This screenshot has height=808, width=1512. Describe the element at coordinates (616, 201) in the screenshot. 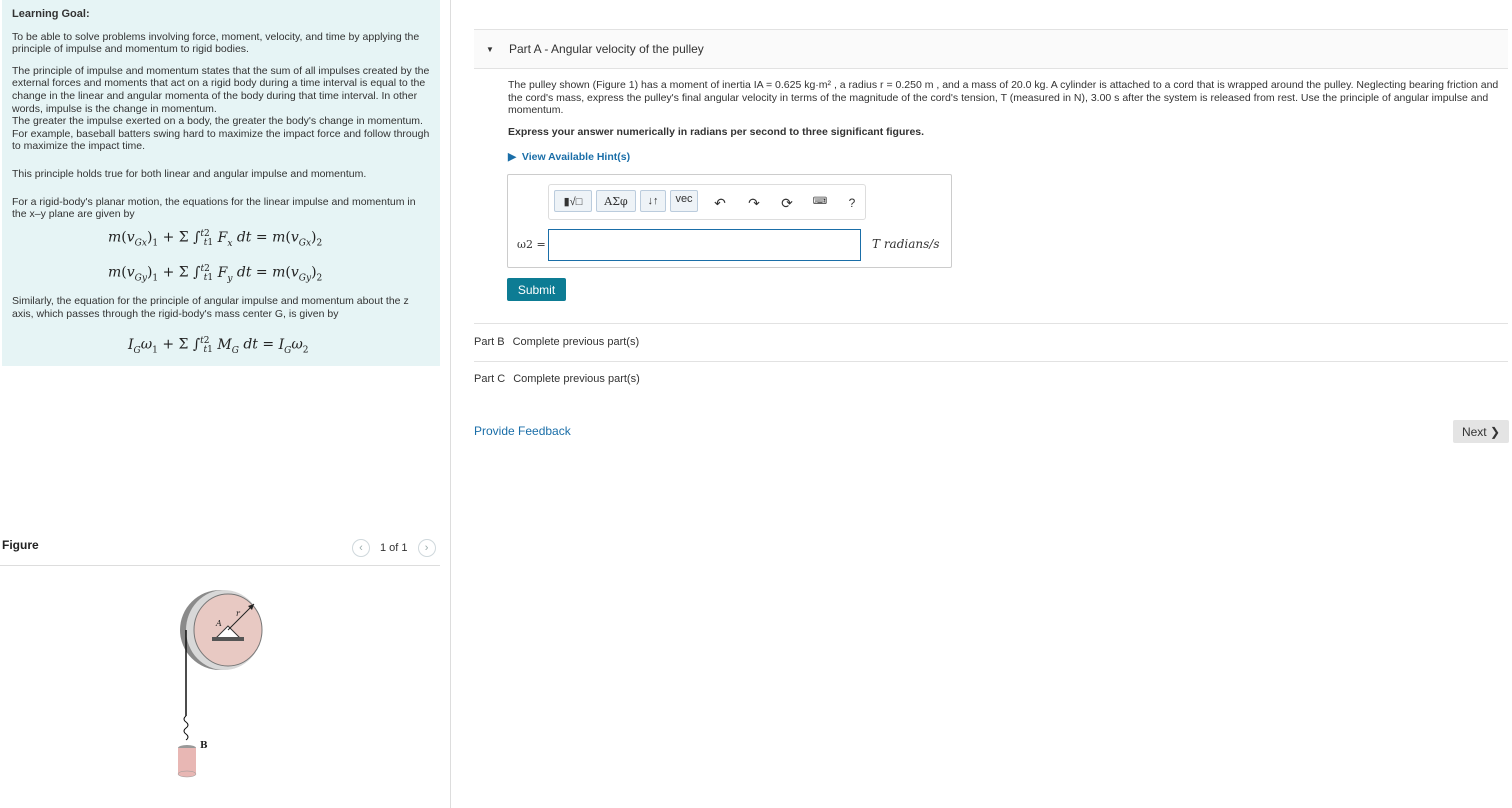

I see `greek-button: AΣφ` at that location.